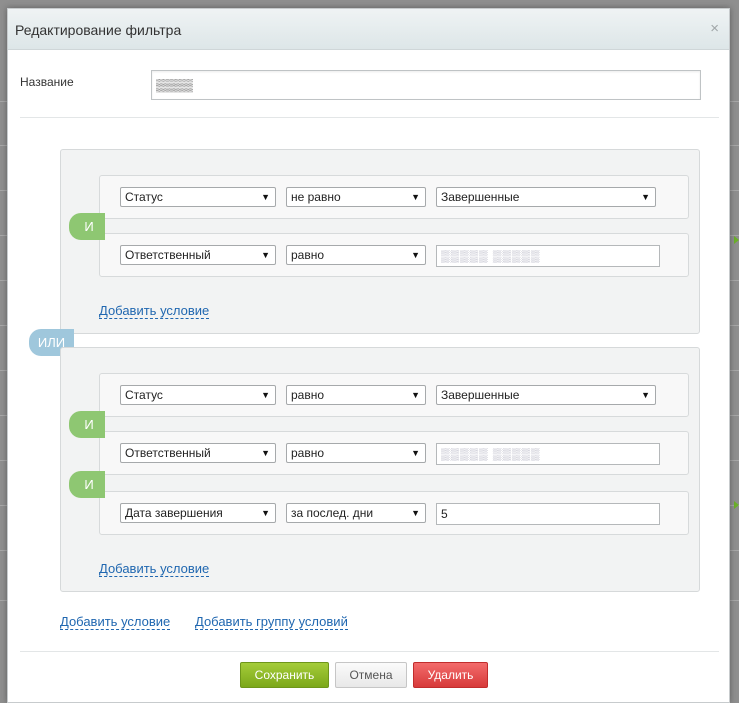  I want to click on condition-row: Дата завершения ▼ за послед. дни ▼, so click(394, 513).